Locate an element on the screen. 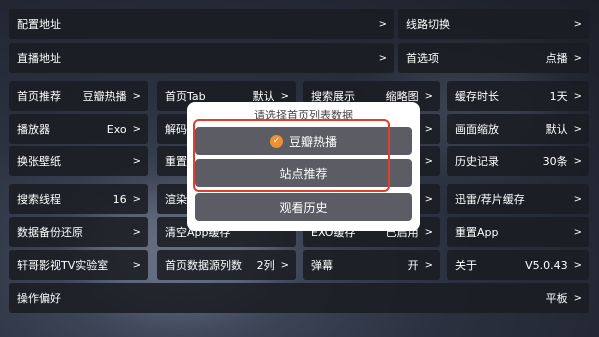 The image size is (599, 337). setting-label: 缓存时长 is located at coordinates (477, 96).